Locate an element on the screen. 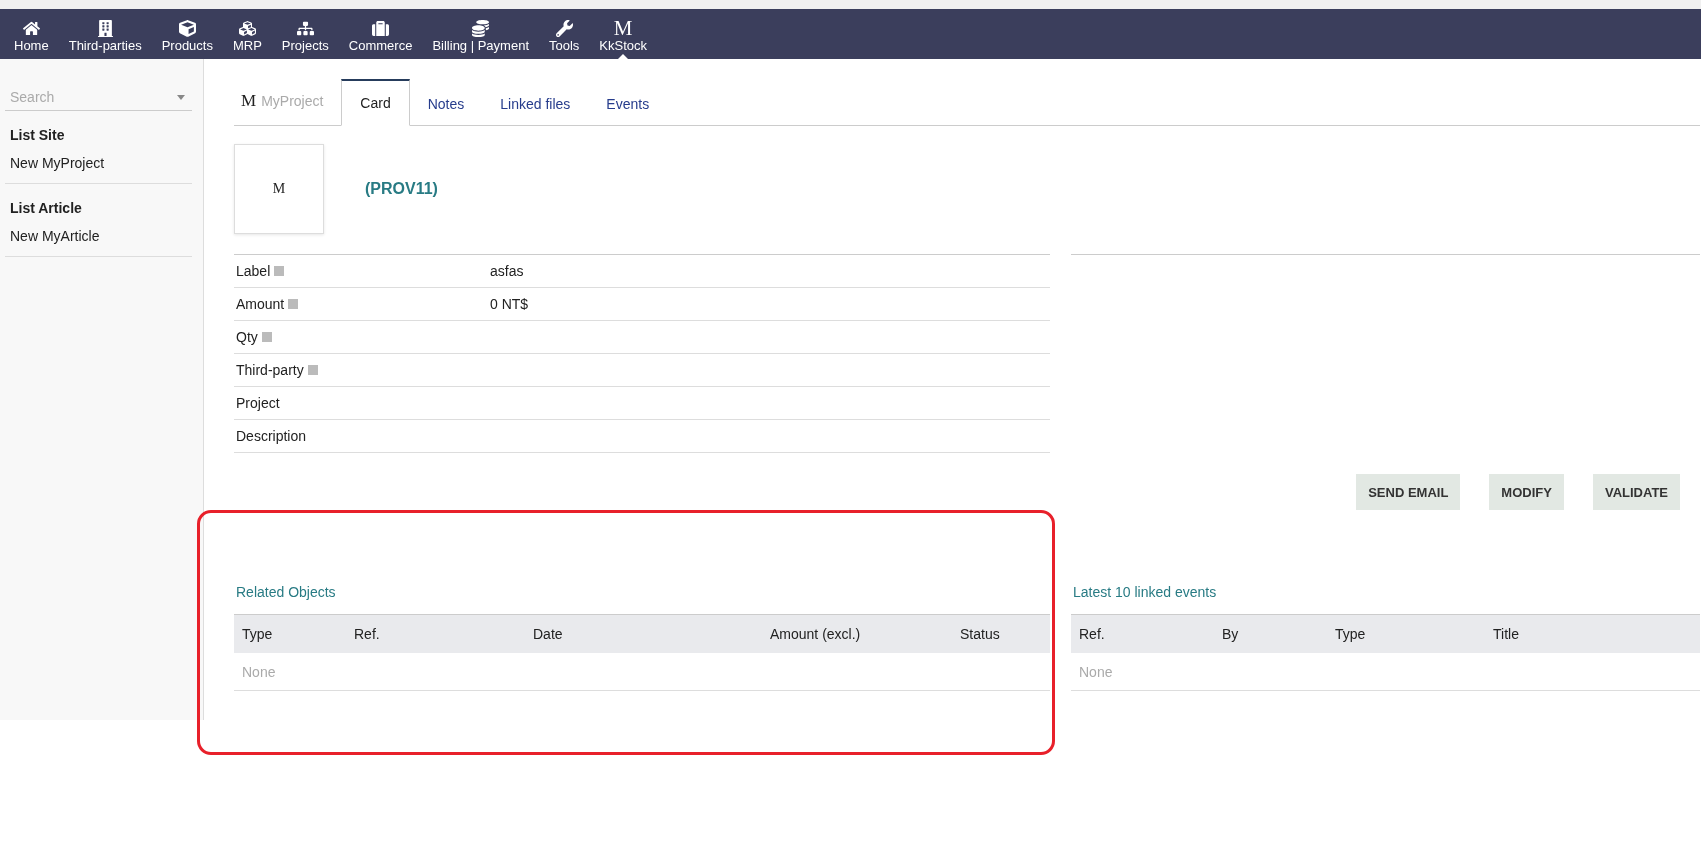 This screenshot has width=1701, height=860. tab: Card is located at coordinates (375, 102).